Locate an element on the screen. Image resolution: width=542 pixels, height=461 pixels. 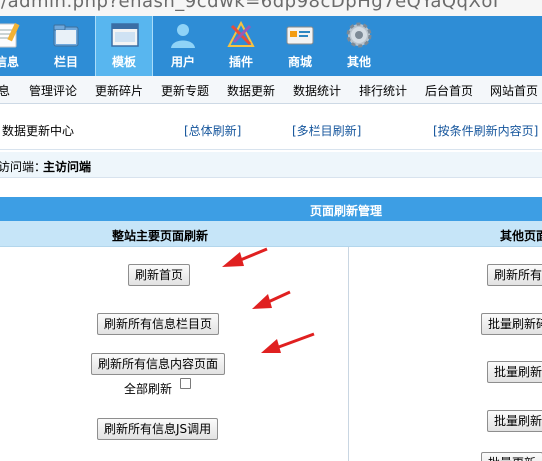
annotation-arrows is located at coordinates (268, 300).